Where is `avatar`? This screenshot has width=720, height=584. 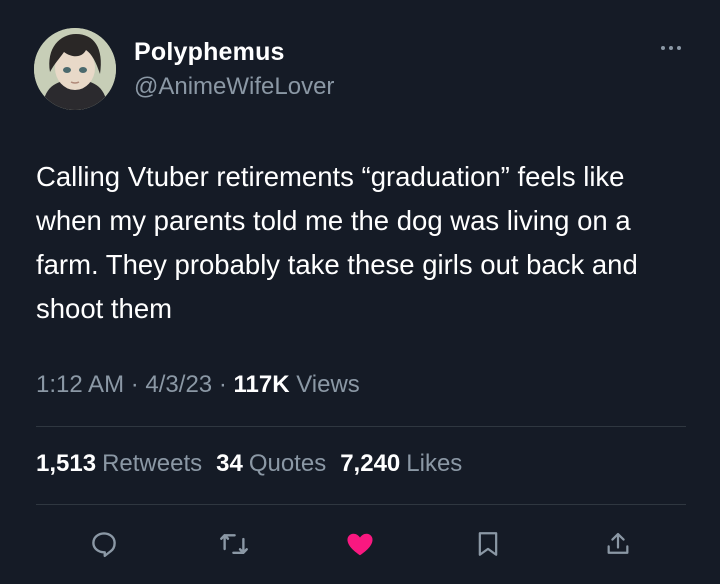 avatar is located at coordinates (75, 69).